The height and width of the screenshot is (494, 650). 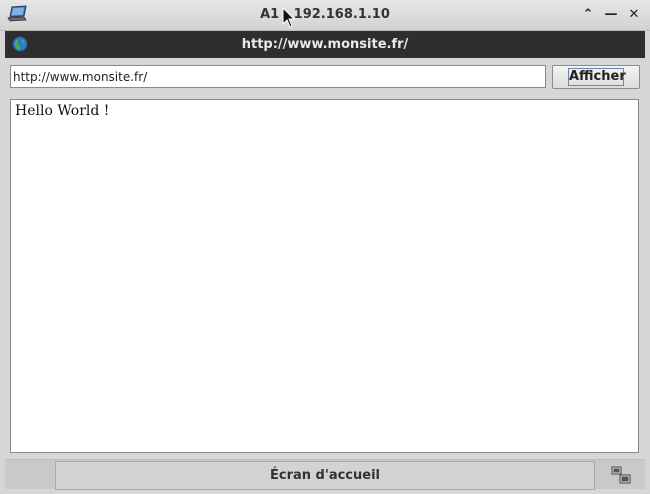 I want to click on show-button-label: Afficher, so click(x=597, y=77).